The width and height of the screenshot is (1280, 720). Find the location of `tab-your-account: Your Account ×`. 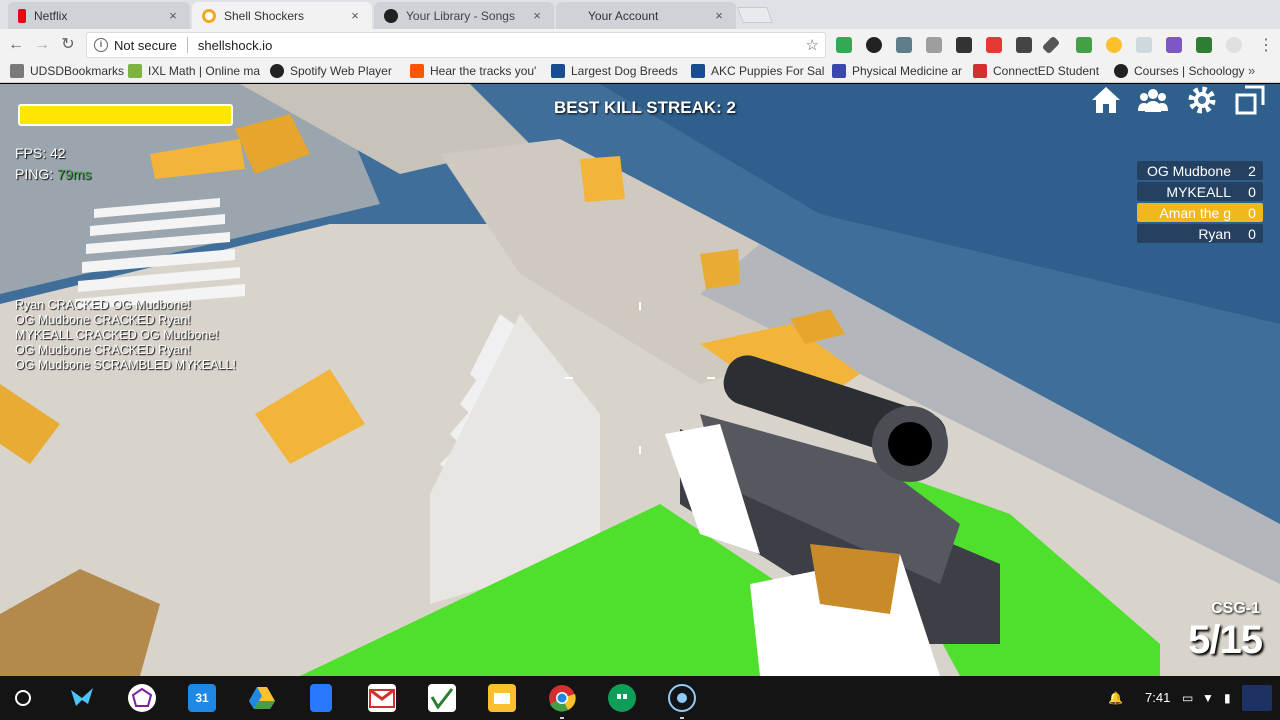

tab-your-account: Your Account × is located at coordinates (646, 15).